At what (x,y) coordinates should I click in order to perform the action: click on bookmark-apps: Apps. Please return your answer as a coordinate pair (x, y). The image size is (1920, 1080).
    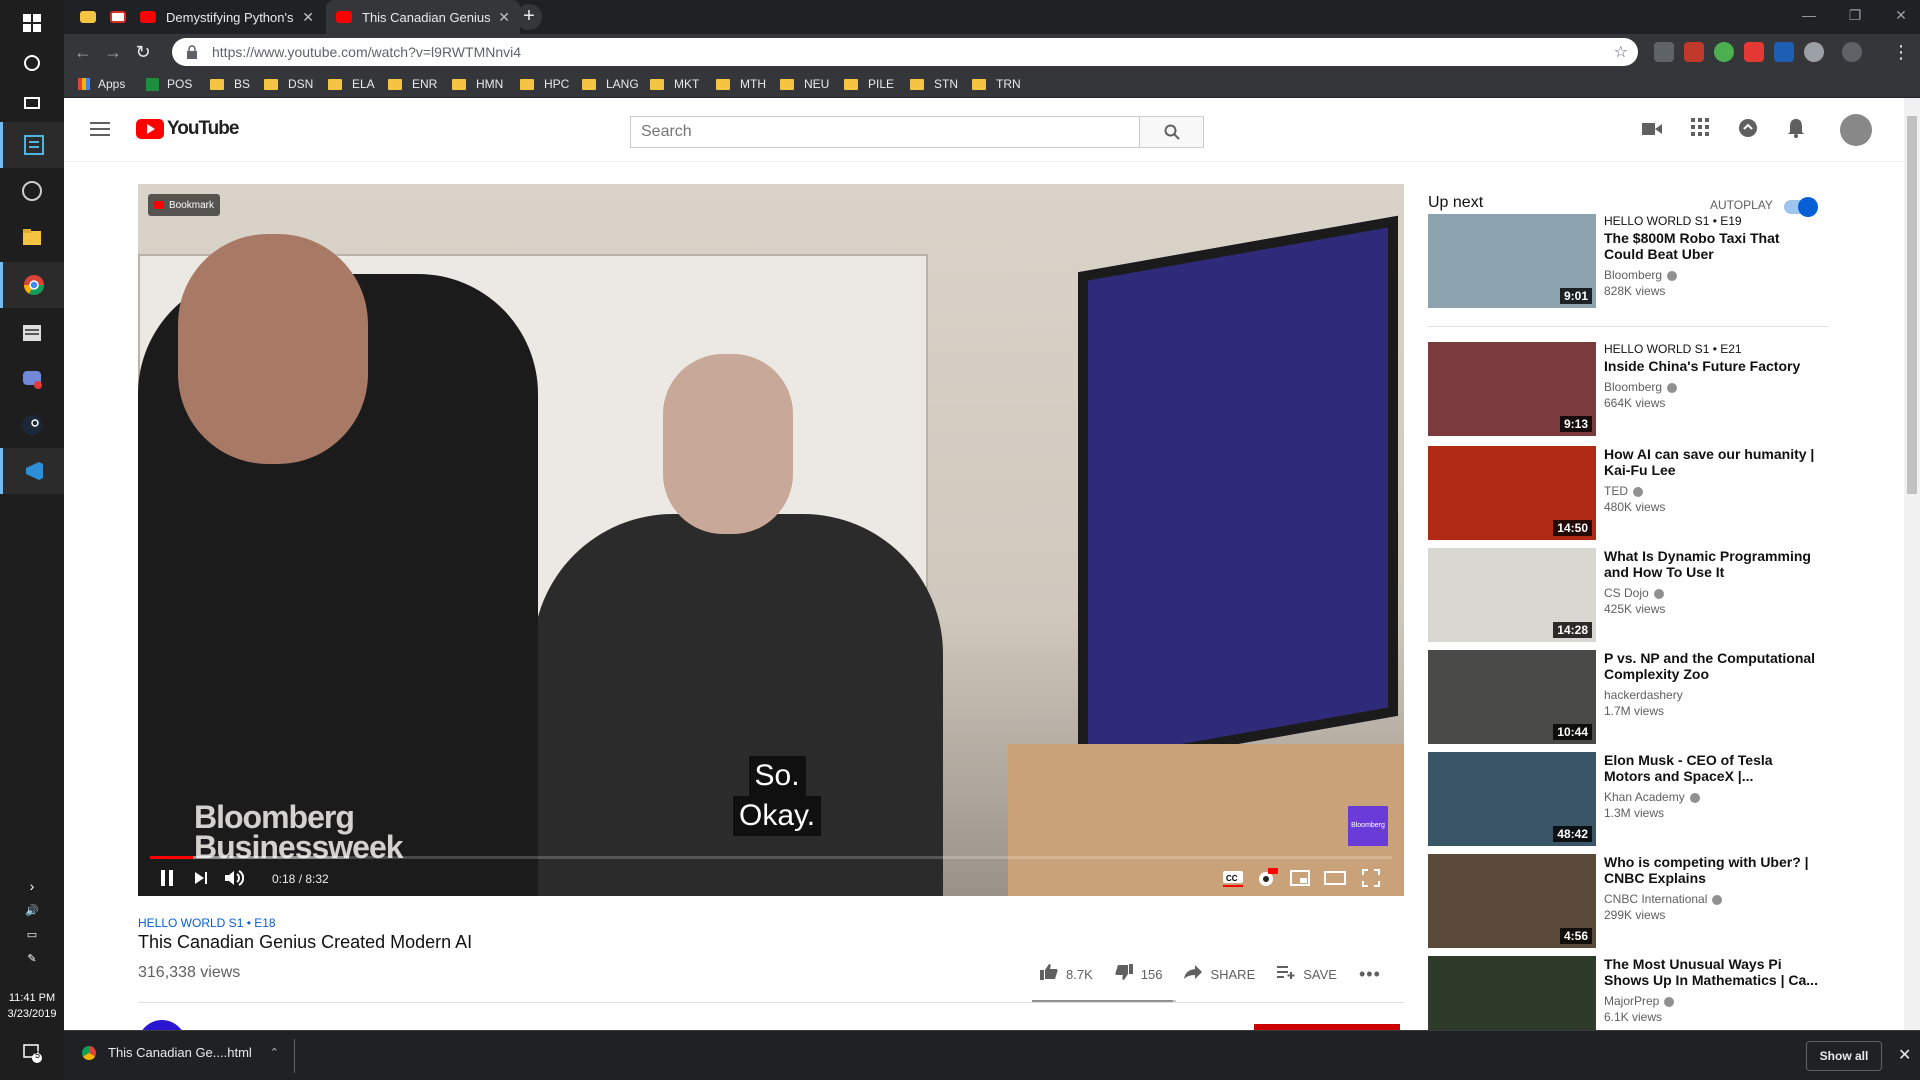
    Looking at the image, I should click on (101, 84).